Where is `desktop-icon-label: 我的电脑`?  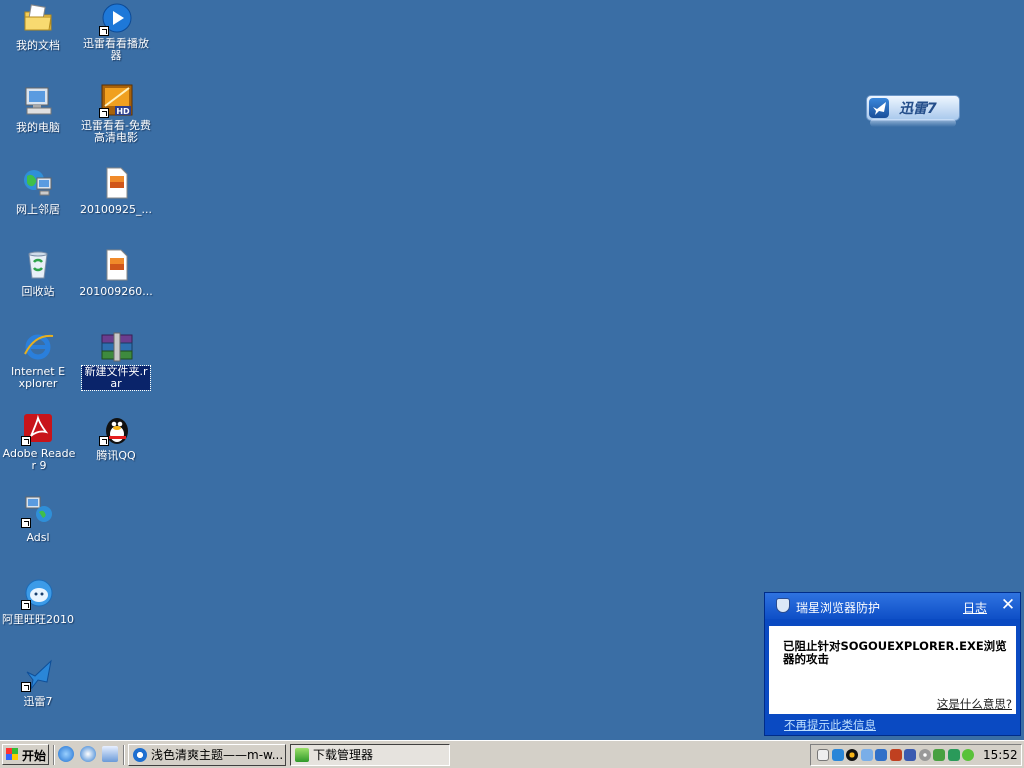
desktop-icon-label: 我的电脑 is located at coordinates (38, 127).